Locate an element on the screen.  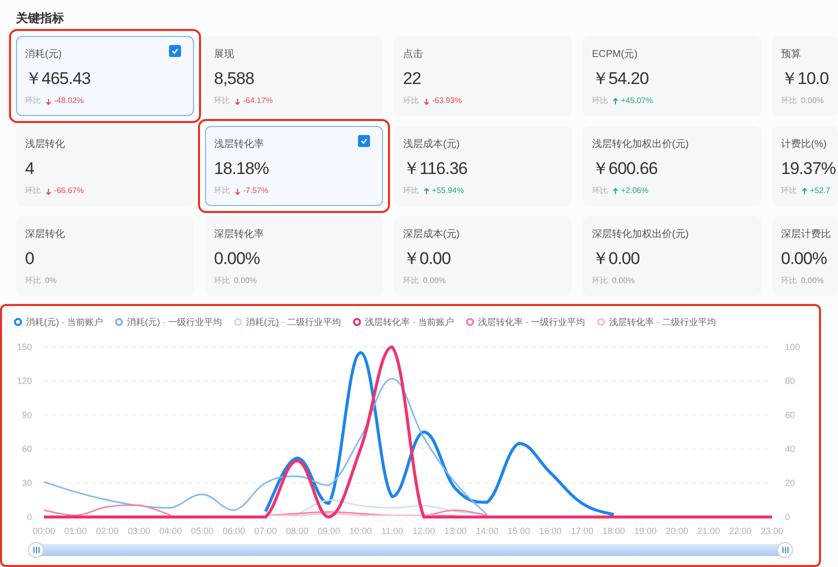
metric-label: 浅层转化率 is located at coordinates (239, 145).